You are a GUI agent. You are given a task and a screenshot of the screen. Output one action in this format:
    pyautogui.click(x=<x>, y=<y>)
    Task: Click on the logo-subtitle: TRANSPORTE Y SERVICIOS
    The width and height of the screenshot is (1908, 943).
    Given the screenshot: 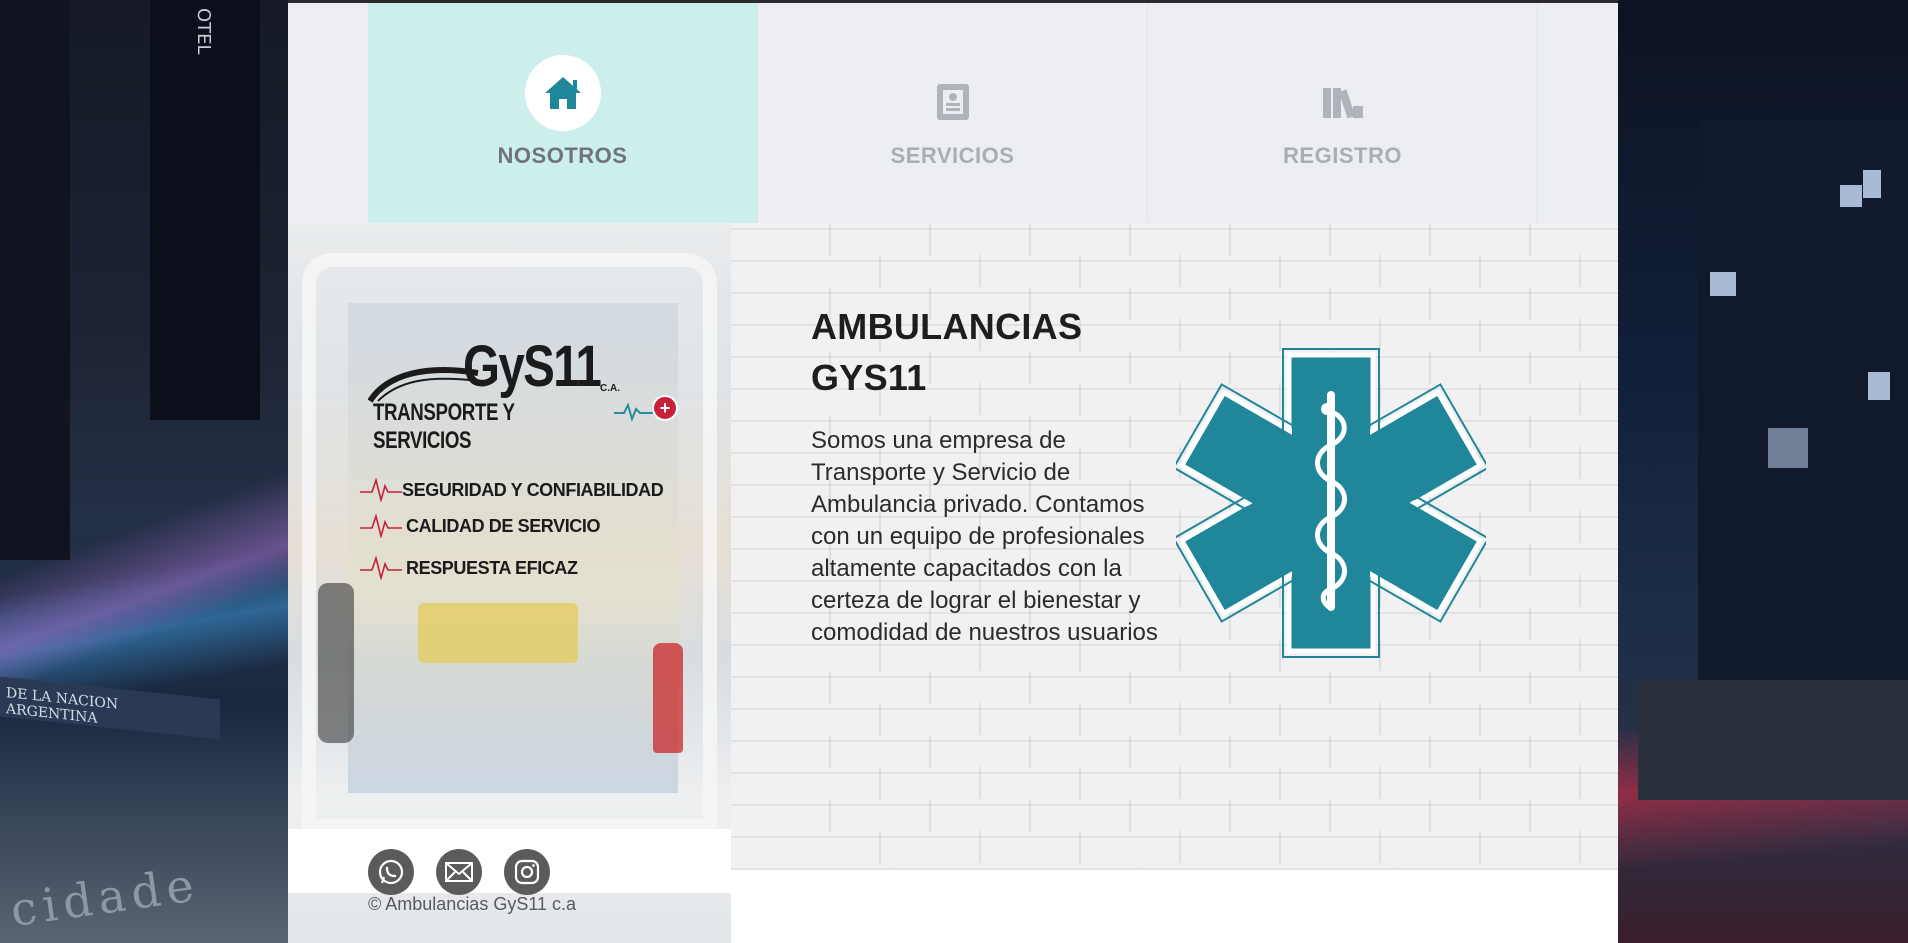 What is the action you would take?
    pyautogui.click(x=444, y=426)
    